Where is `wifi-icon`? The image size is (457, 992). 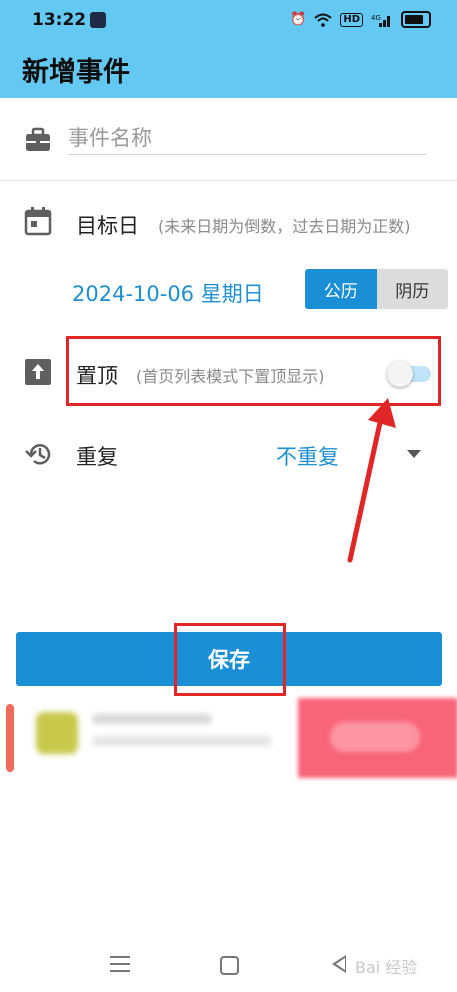
wifi-icon is located at coordinates (323, 20).